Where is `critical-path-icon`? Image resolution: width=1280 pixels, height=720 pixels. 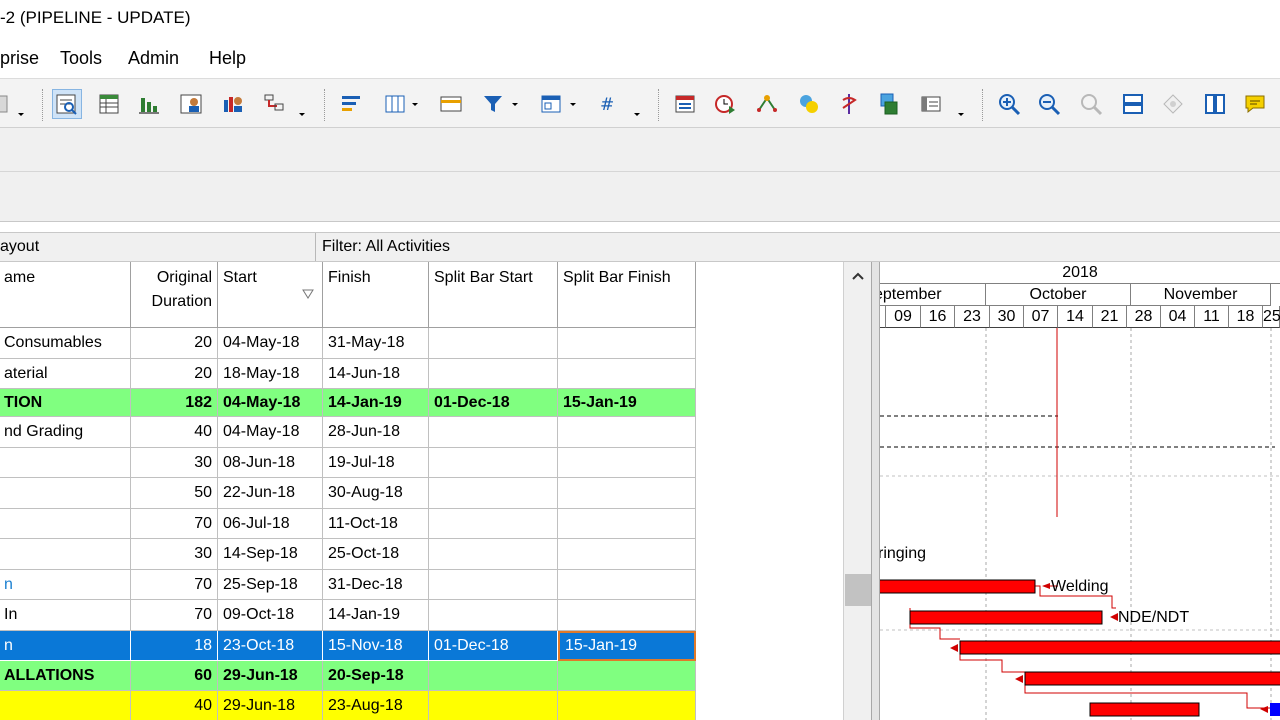 critical-path-icon is located at coordinates (849, 104).